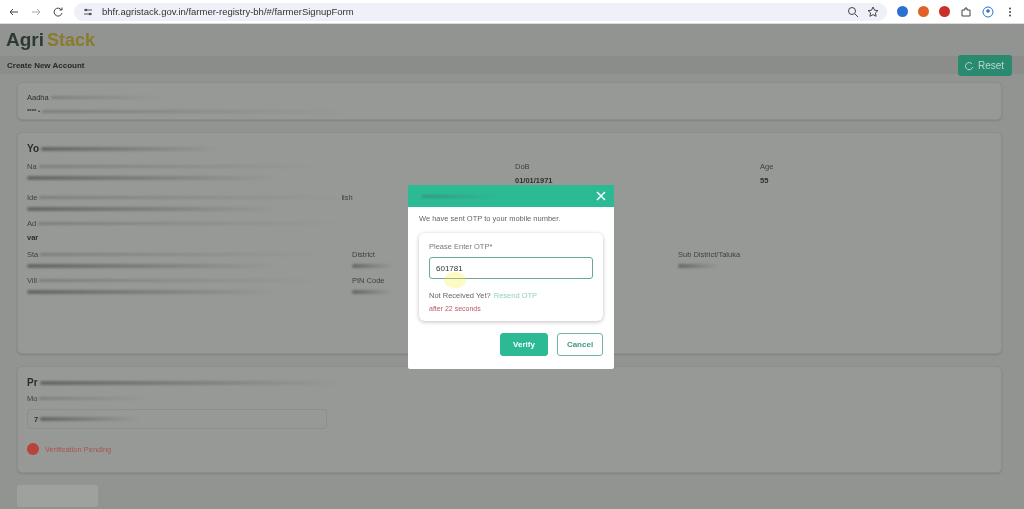 The width and height of the screenshot is (1024, 509). What do you see at coordinates (873, 11) in the screenshot?
I see `star-icon` at bounding box center [873, 11].